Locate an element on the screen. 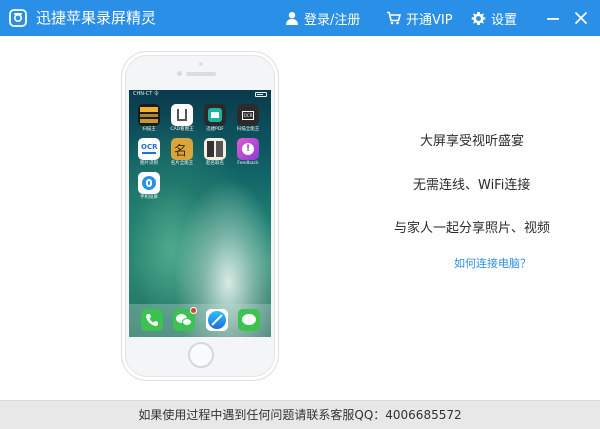  dock-wechat is located at coordinates (185, 319).